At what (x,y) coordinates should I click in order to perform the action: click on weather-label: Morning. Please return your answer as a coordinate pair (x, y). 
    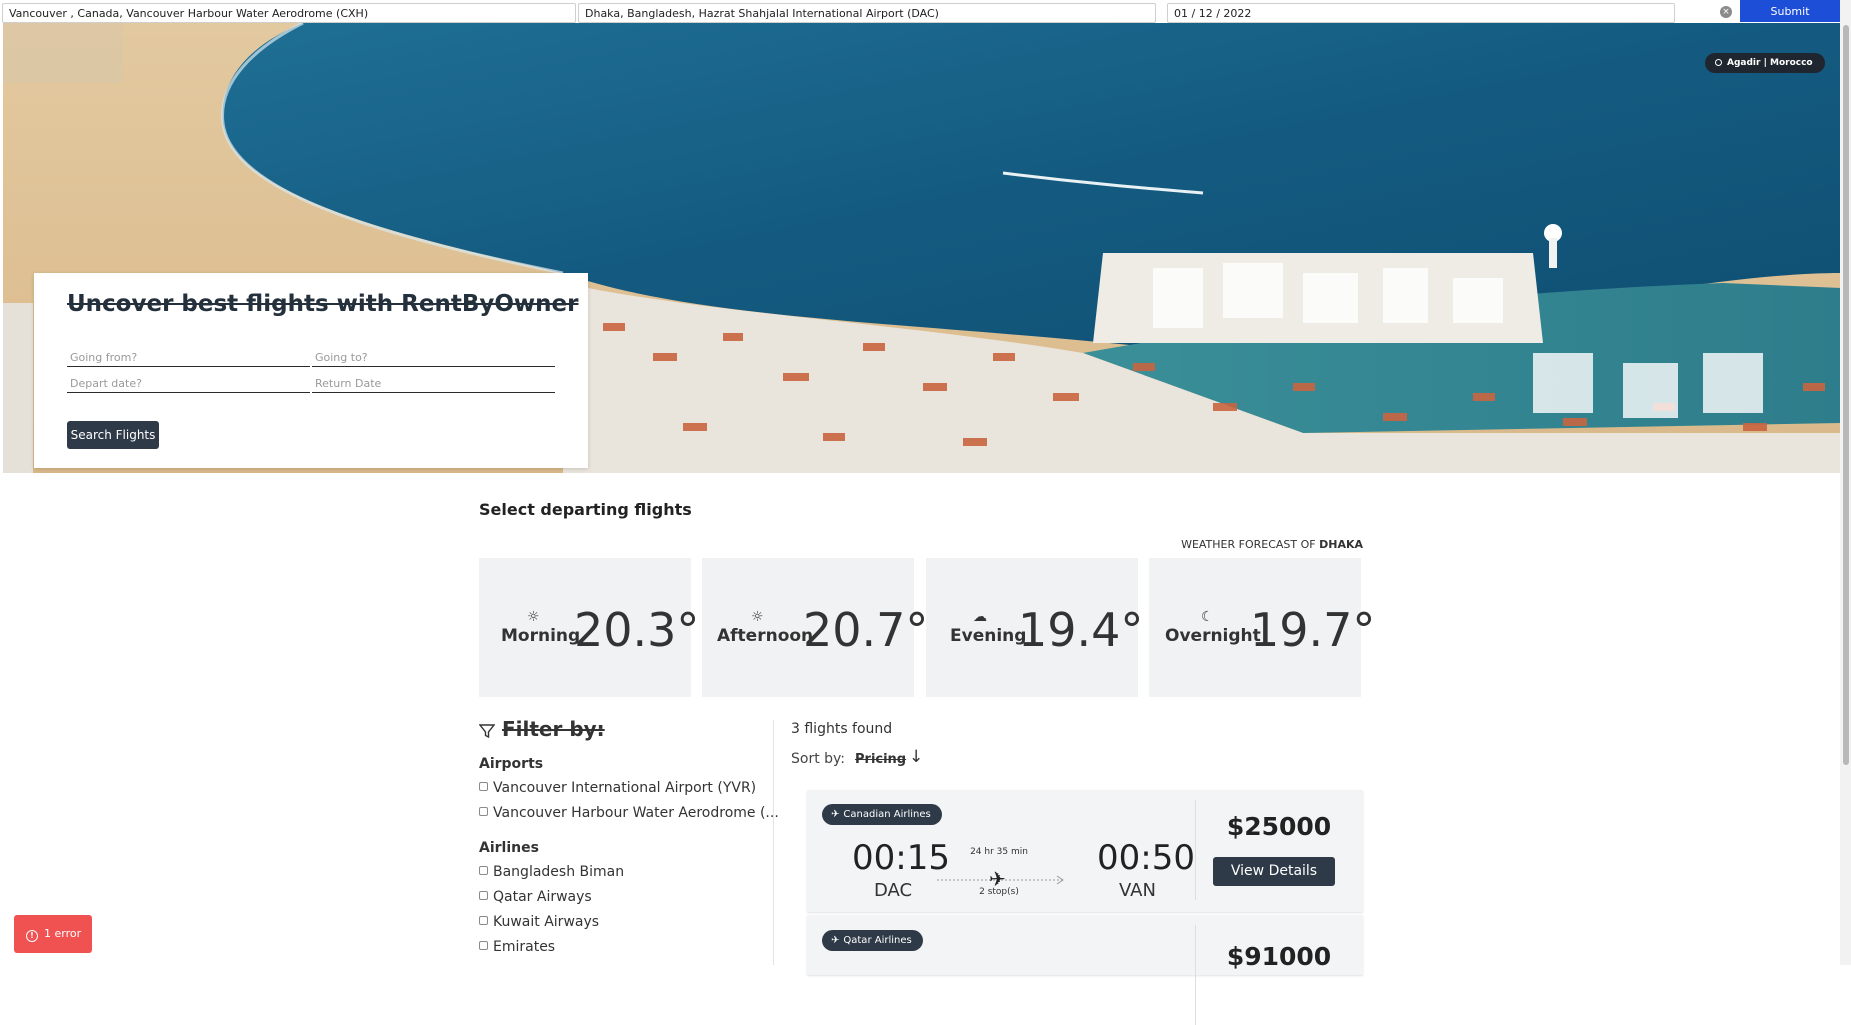
    Looking at the image, I should click on (541, 636).